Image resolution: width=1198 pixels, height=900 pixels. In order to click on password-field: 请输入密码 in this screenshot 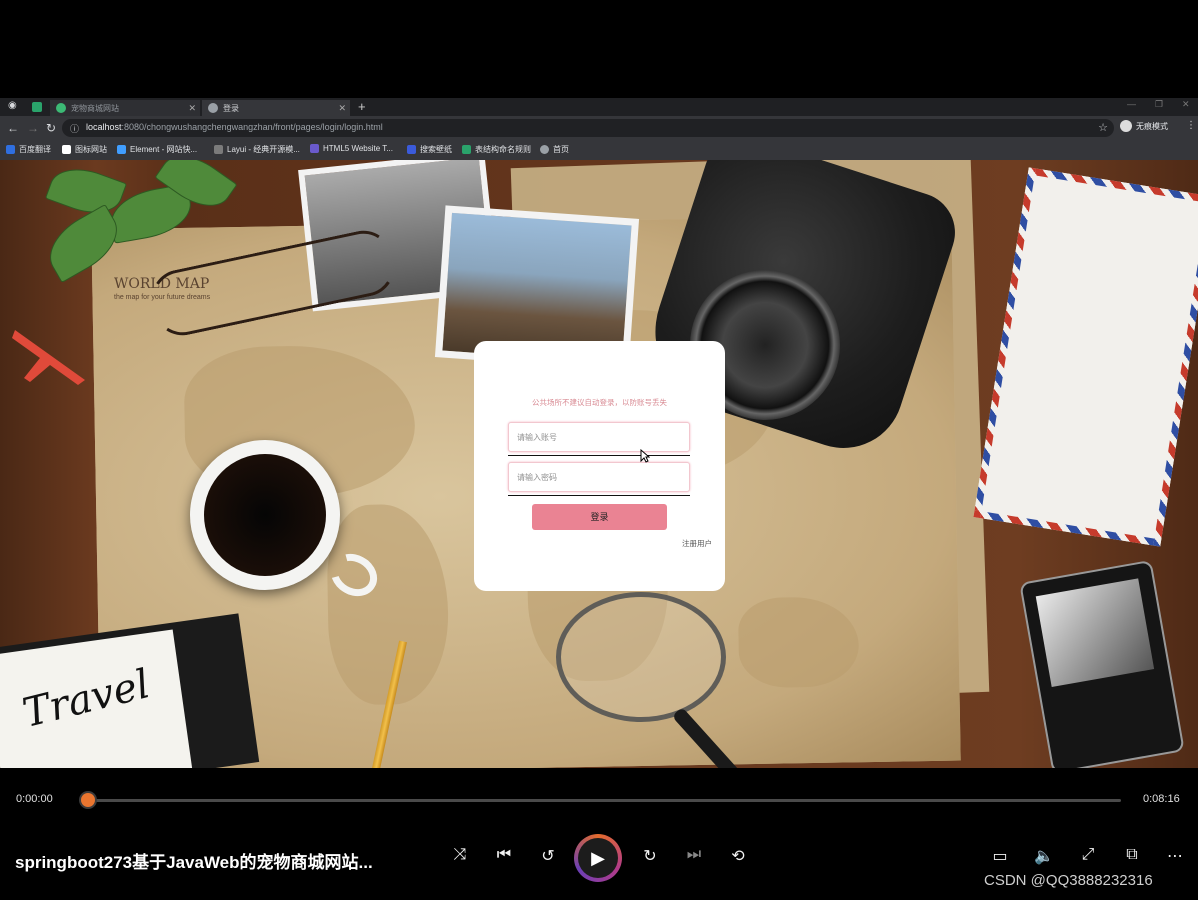, I will do `click(599, 479)`.